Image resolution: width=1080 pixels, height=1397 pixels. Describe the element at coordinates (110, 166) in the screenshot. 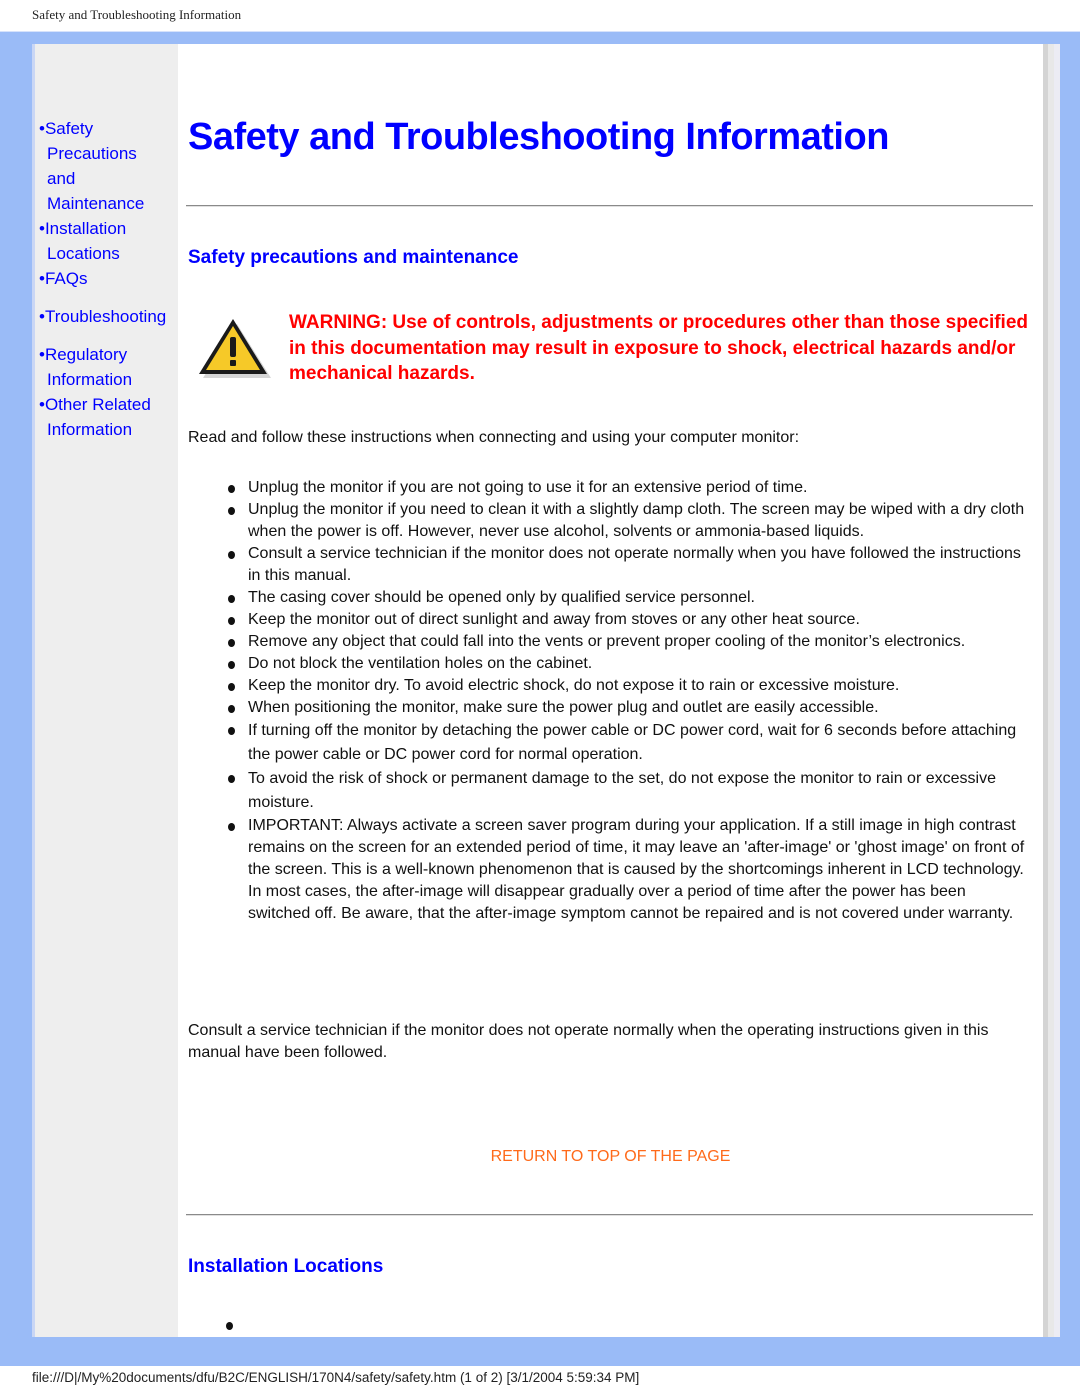

I see `sidebar-item-safety-precautions: •Safety Precautions and Maintenance` at that location.